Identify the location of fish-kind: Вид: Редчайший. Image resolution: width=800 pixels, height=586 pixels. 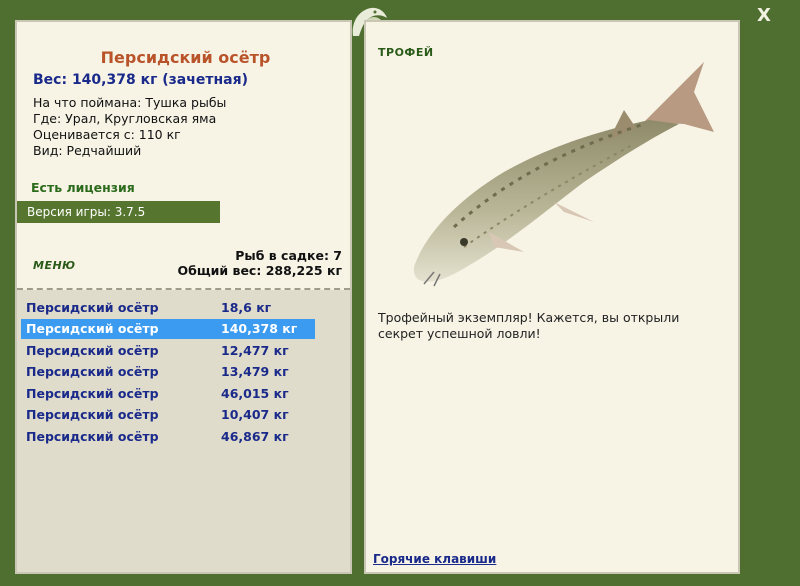
(87, 150).